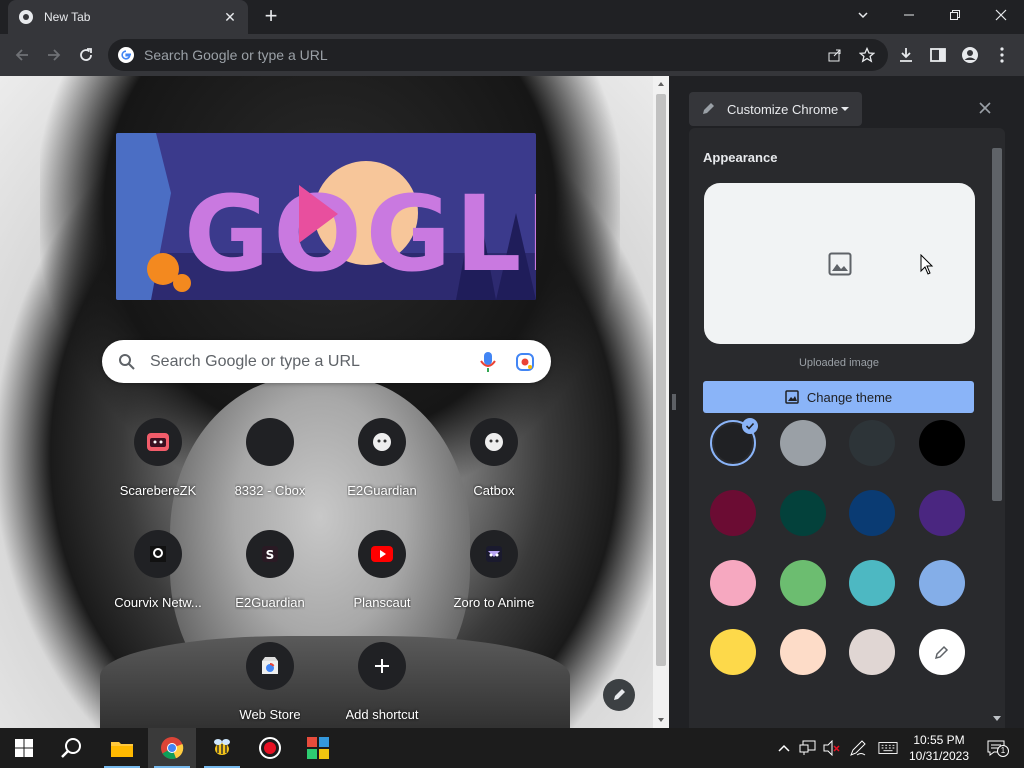 The image size is (1024, 768). I want to click on shortcut-label: E2Guardian, so click(382, 490).